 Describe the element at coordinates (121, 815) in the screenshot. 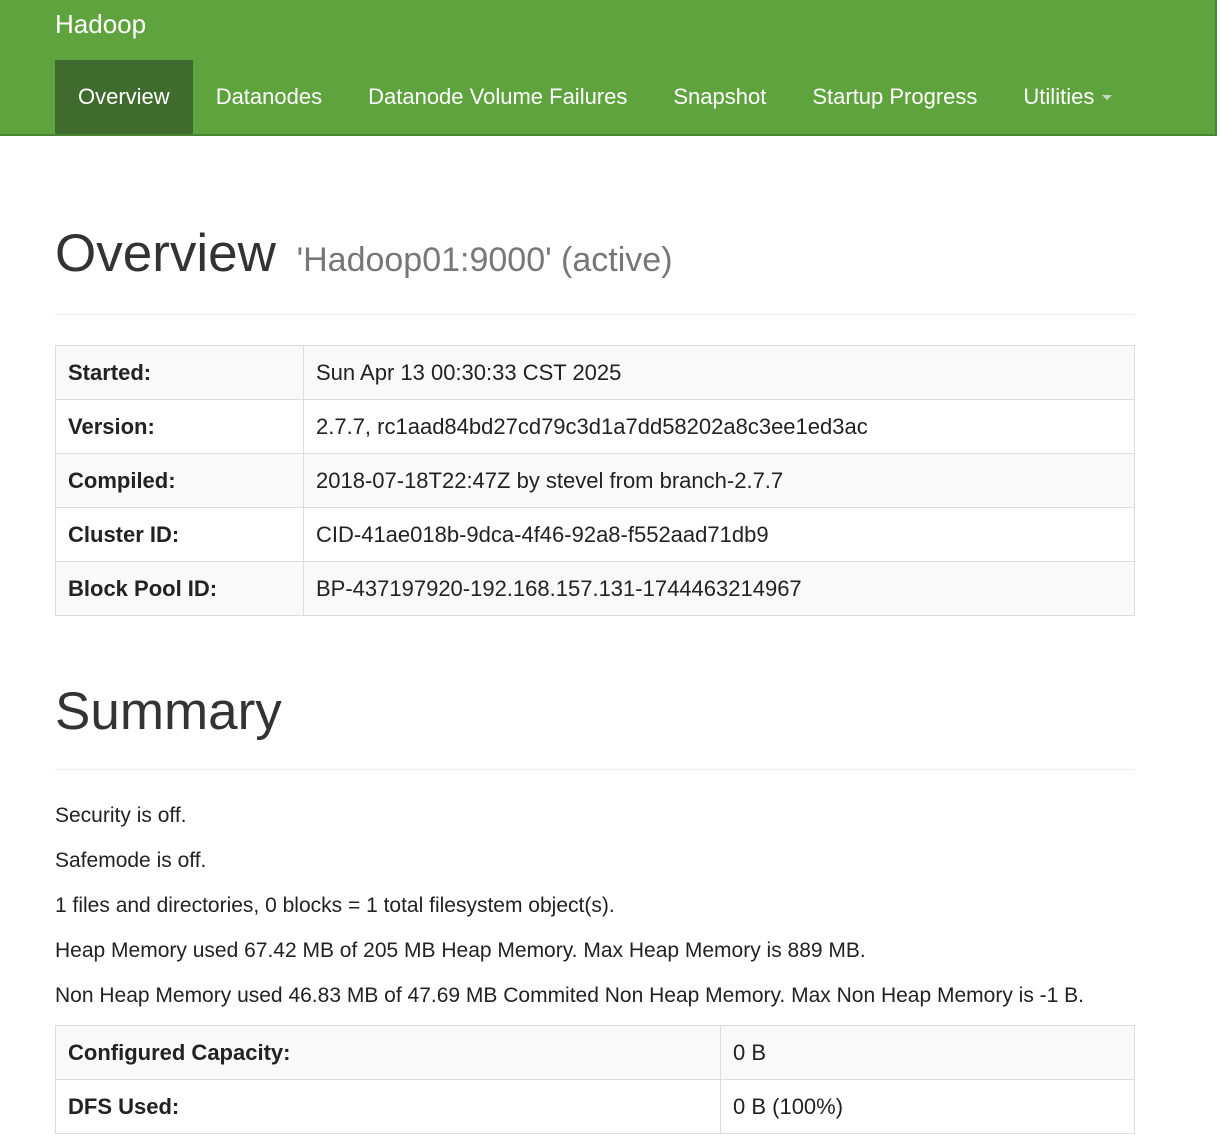

I see `security-status: Security is off.` at that location.